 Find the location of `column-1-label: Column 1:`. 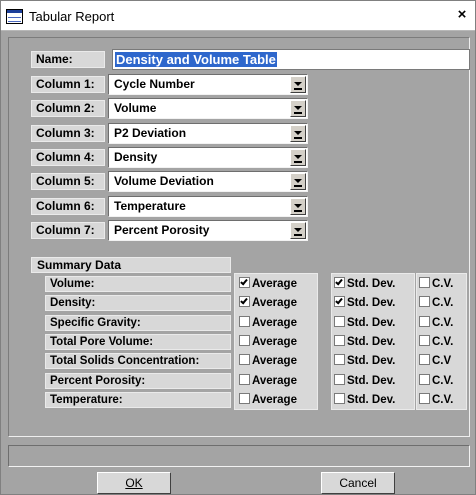

column-1-label: Column 1: is located at coordinates (68, 84).